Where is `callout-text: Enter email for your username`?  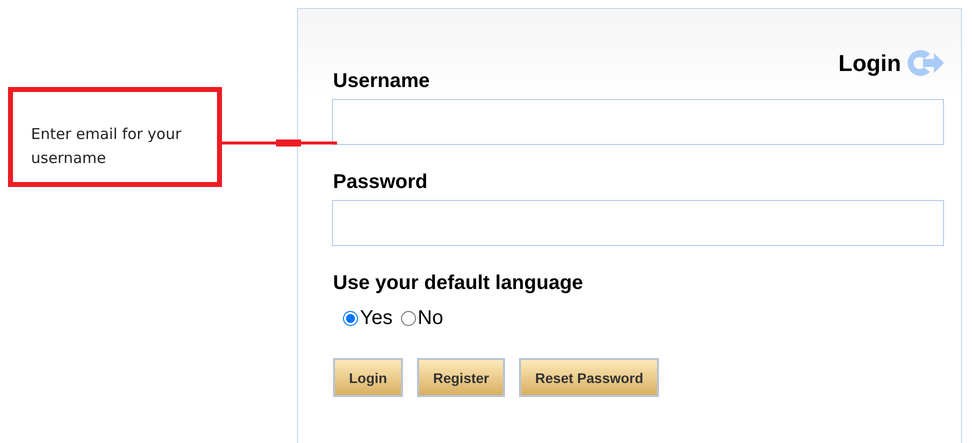 callout-text: Enter email for your username is located at coordinates (106, 146).